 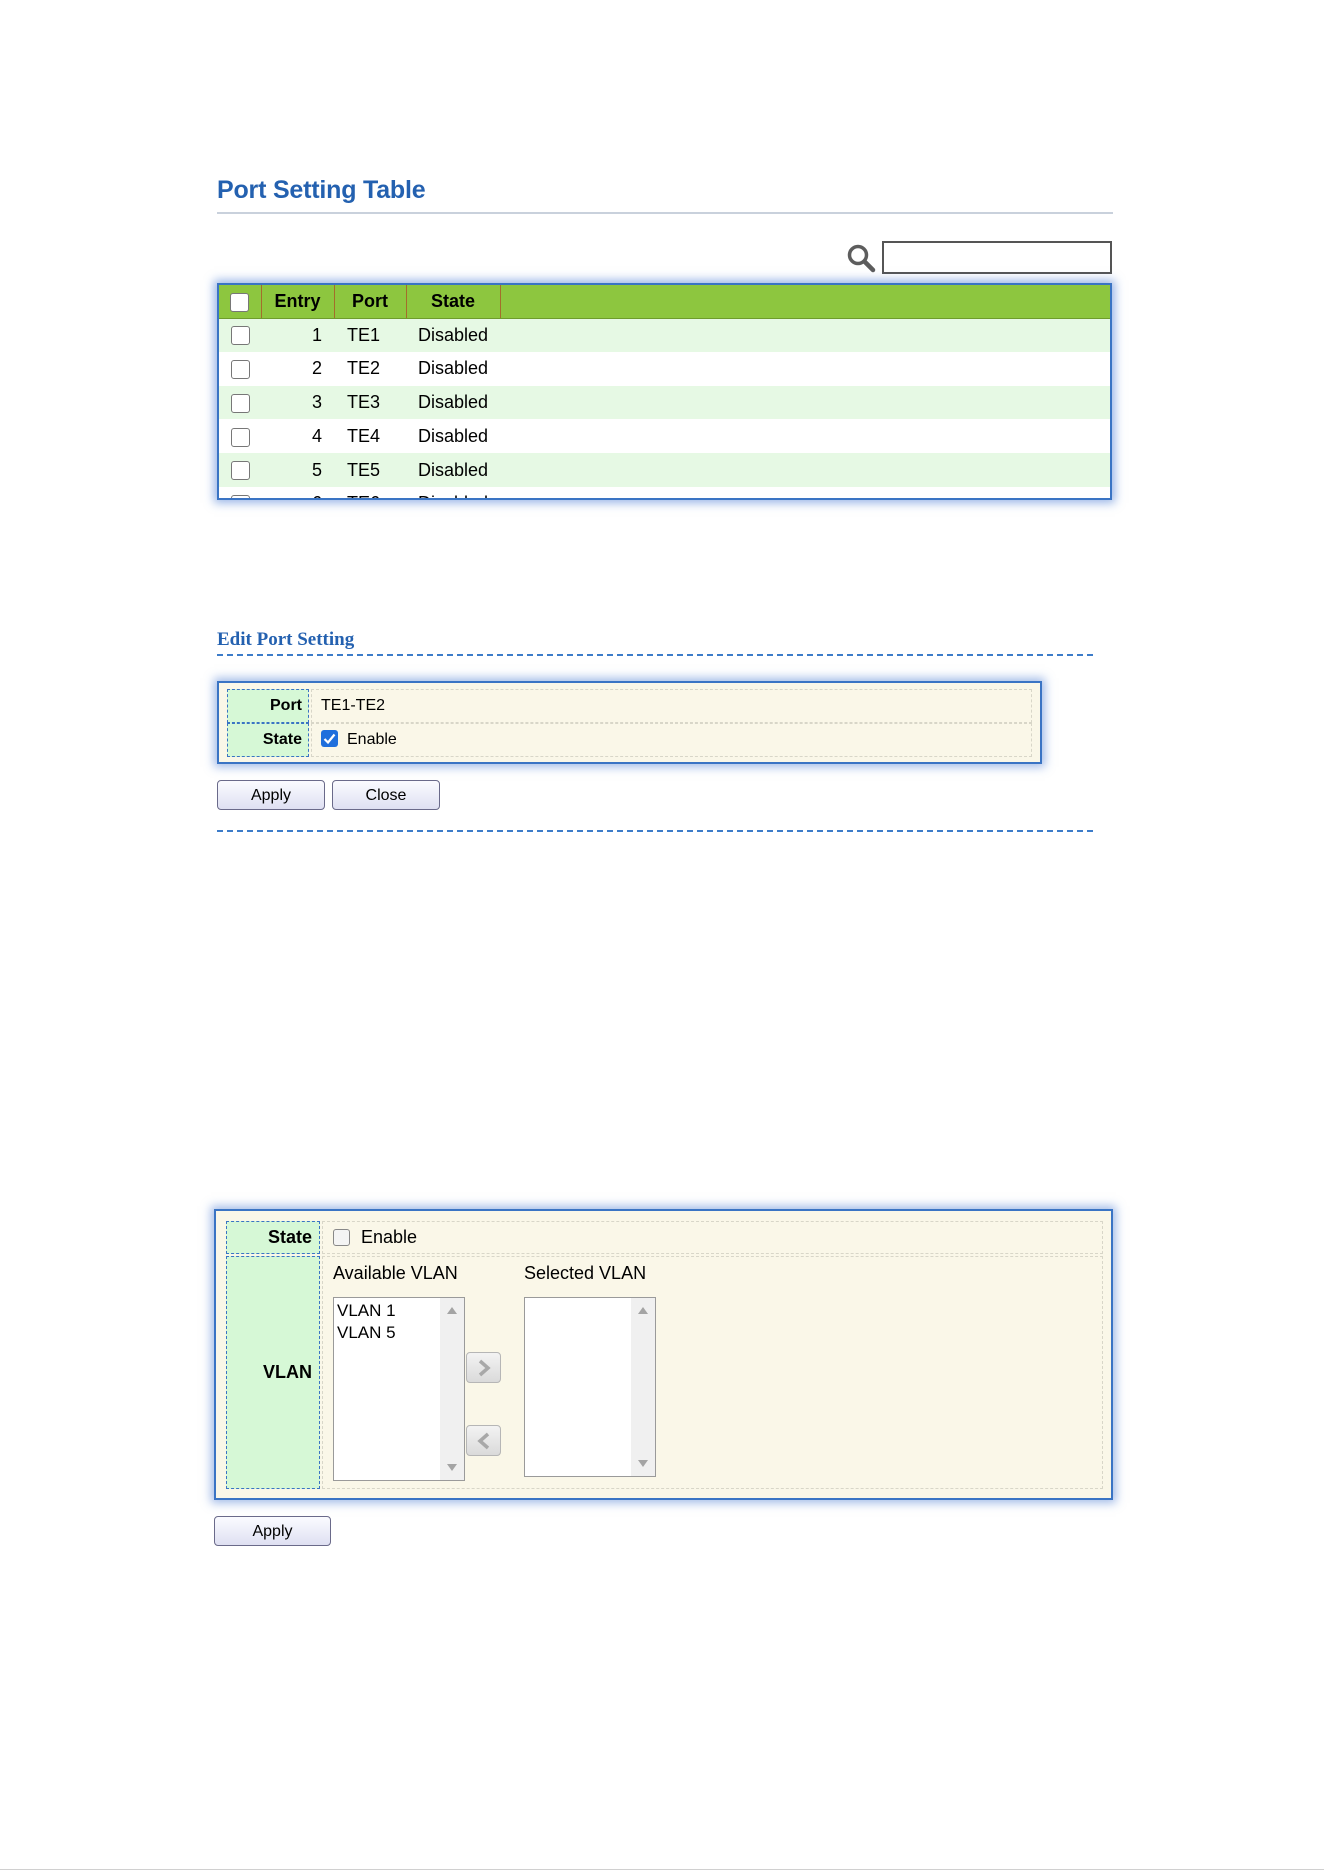 I want to click on selected-vlan-title: Selected VLAN, so click(x=585, y=1273).